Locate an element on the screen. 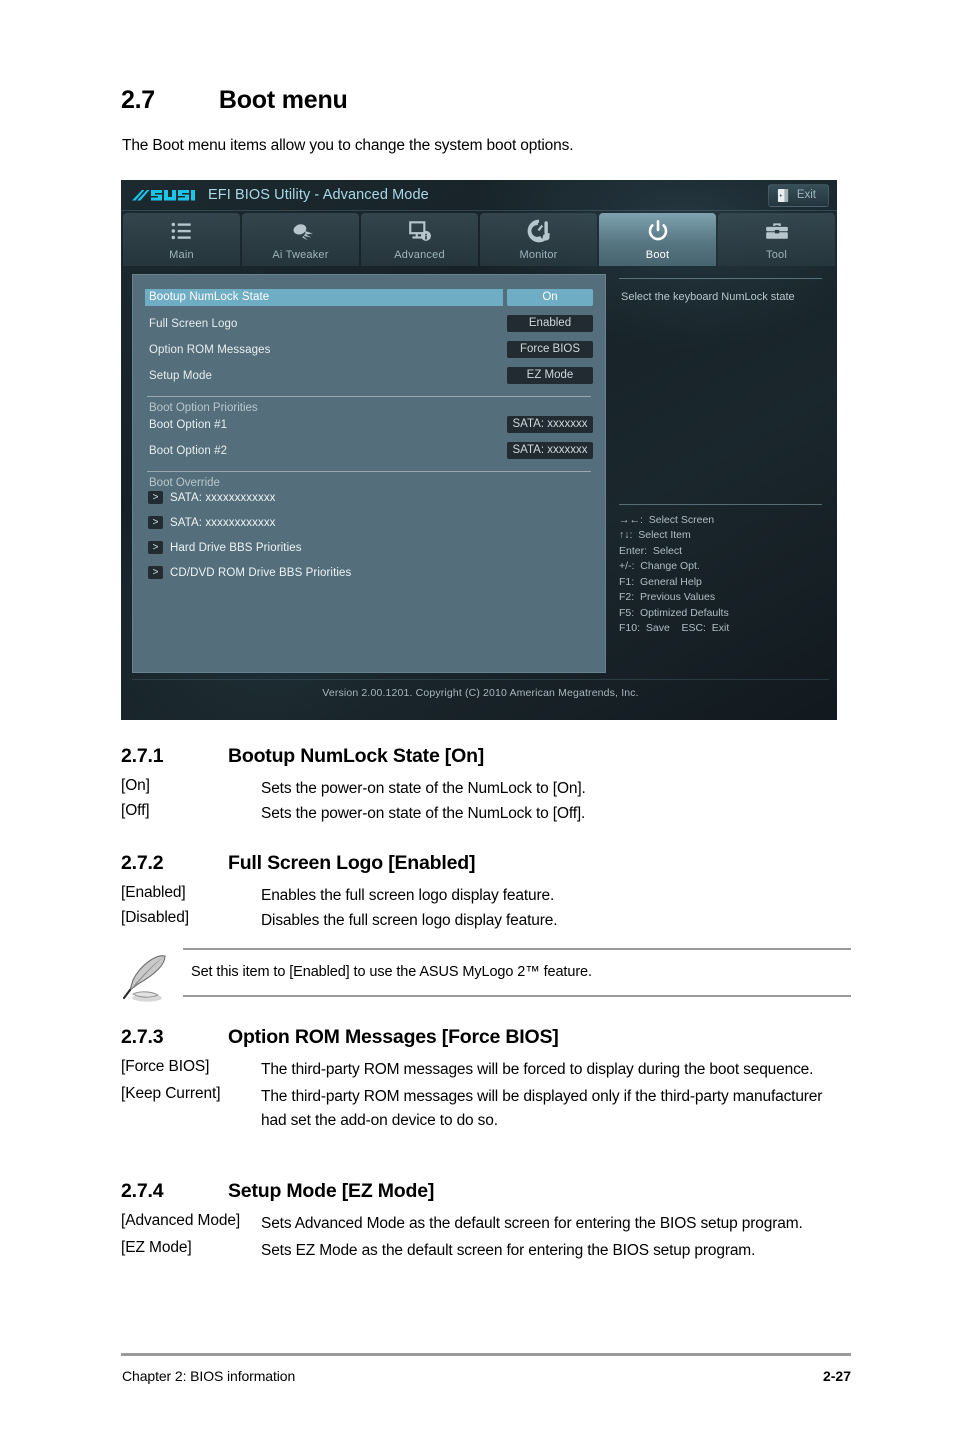  help-text: Select the keyboard NumLock state is located at coordinates (708, 297).